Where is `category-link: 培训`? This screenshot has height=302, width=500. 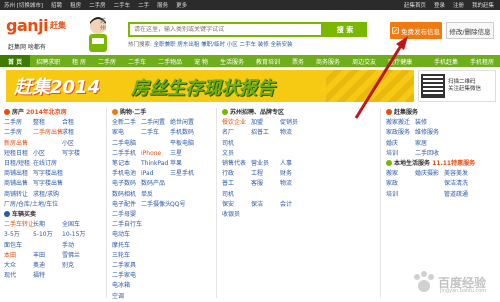 category-link: 培训 is located at coordinates (400, 154).